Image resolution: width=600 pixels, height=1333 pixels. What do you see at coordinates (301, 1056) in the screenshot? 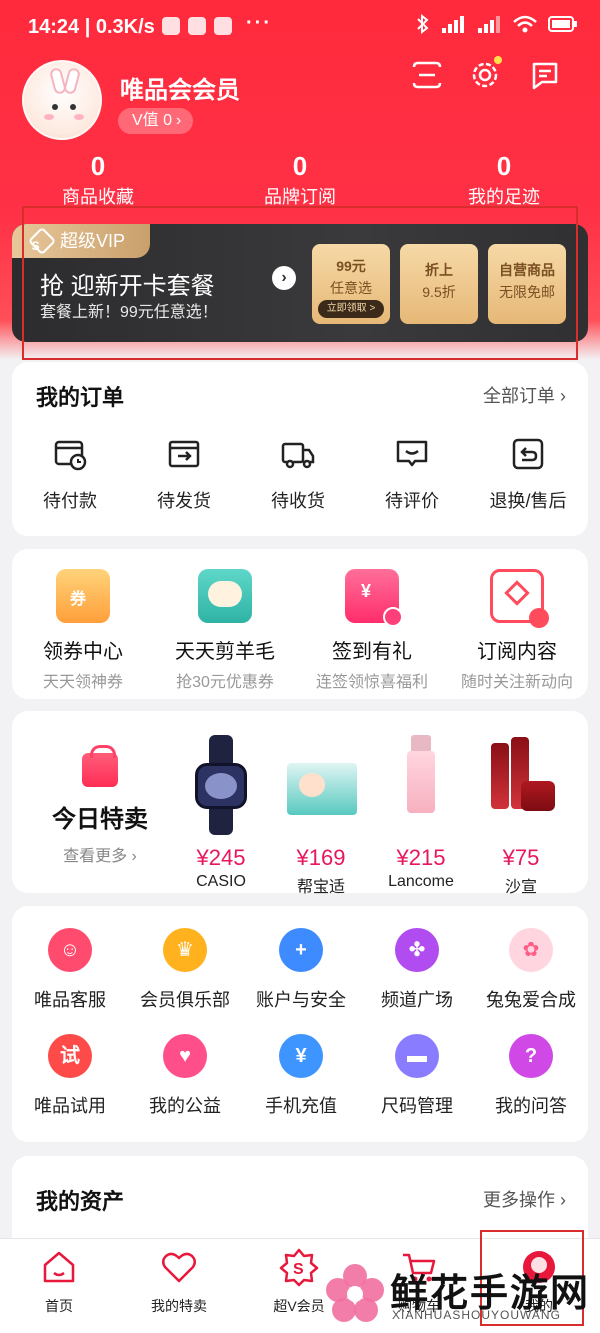
I see `phone-yuan-icon: ¥` at bounding box center [301, 1056].